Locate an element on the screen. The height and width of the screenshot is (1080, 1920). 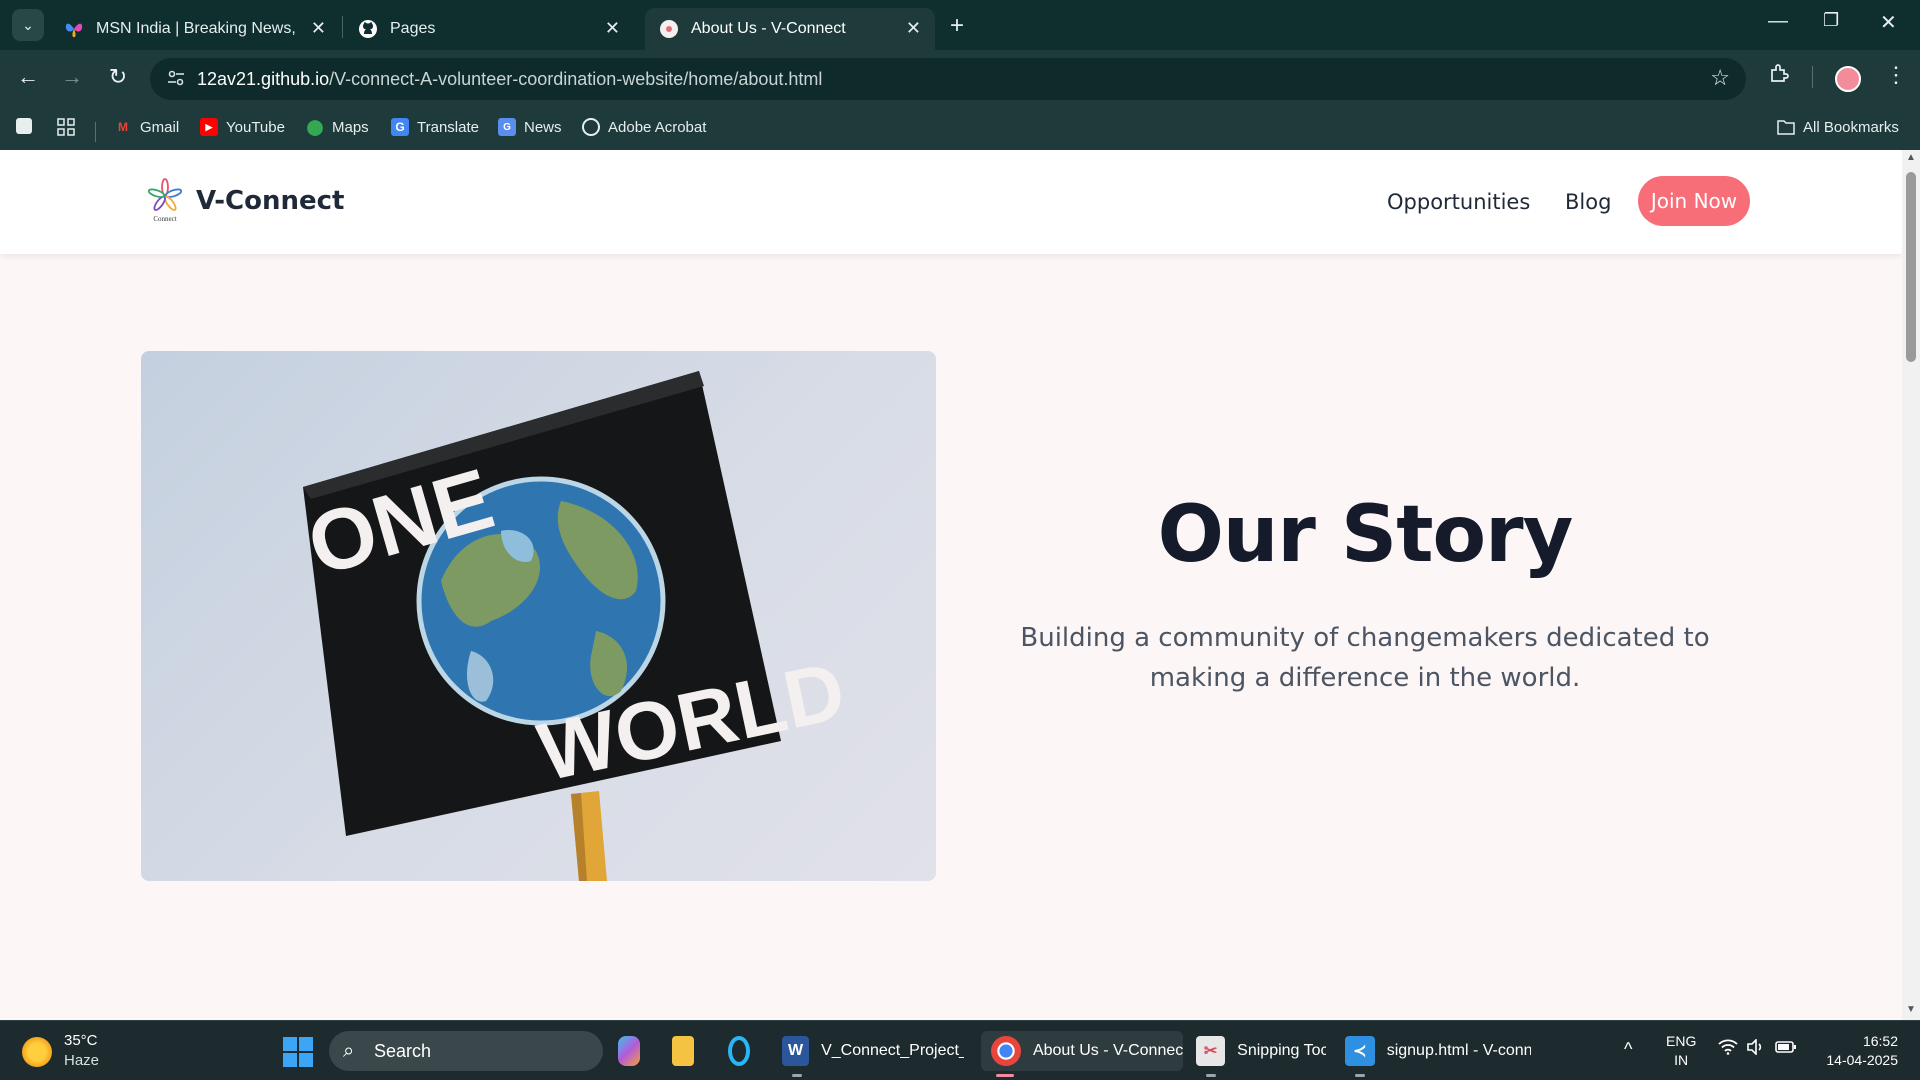
taskbar-app-snipping-tool: ✂ Snipping Toc is located at coordinates (1261, 1054).